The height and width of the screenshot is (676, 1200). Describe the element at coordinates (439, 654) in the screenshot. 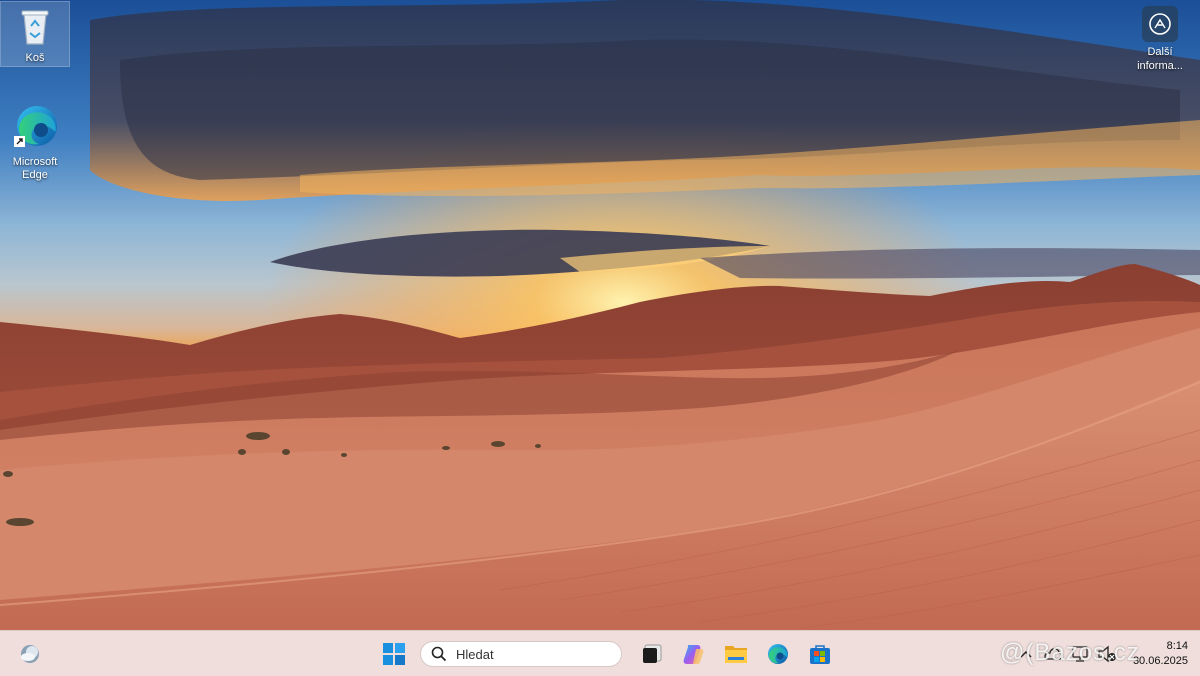

I see `search-icon` at that location.